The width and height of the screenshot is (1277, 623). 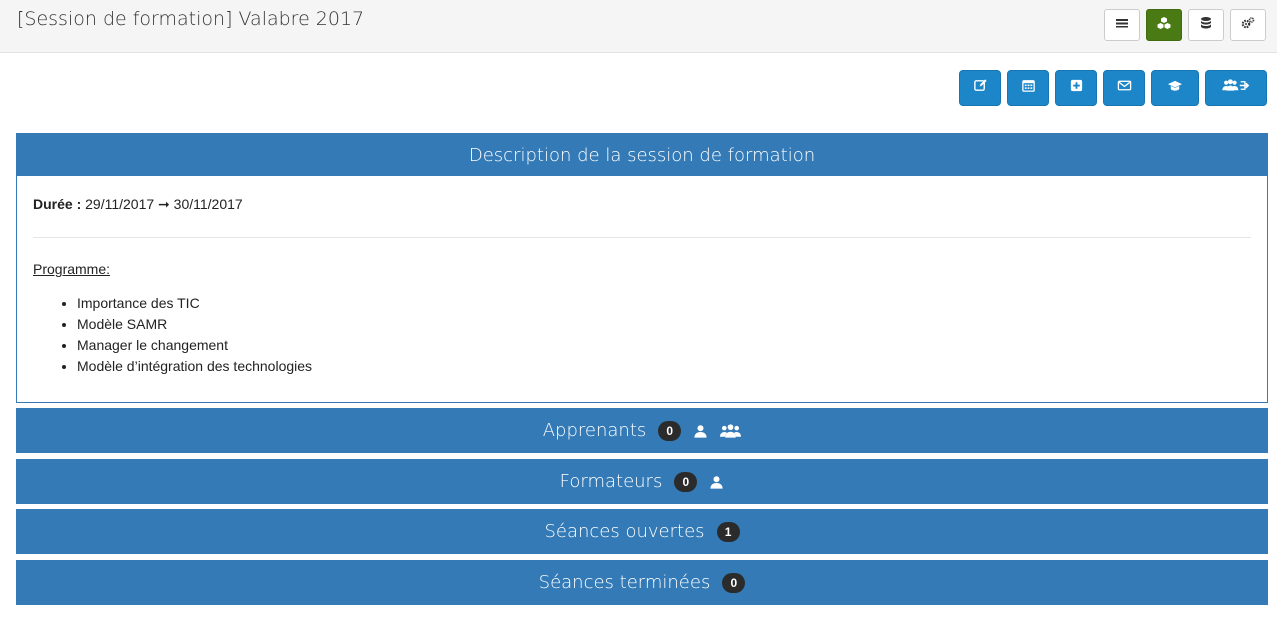 I want to click on apprenants-count-badge: 0, so click(x=670, y=430).